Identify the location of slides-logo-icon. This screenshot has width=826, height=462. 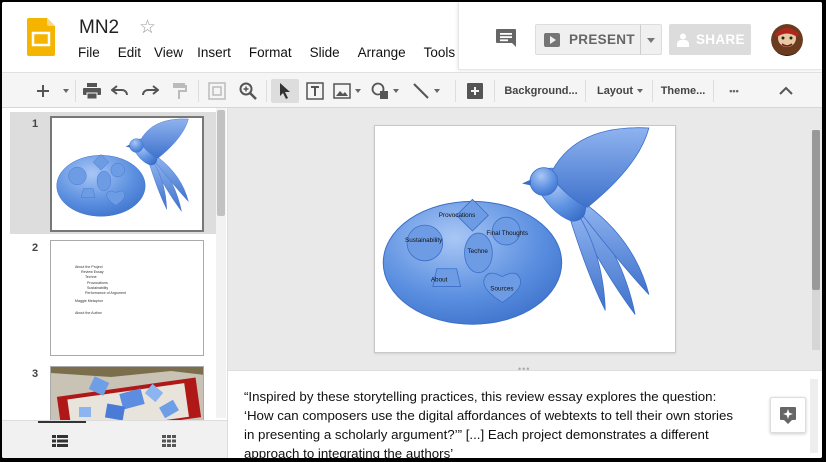
(41, 37).